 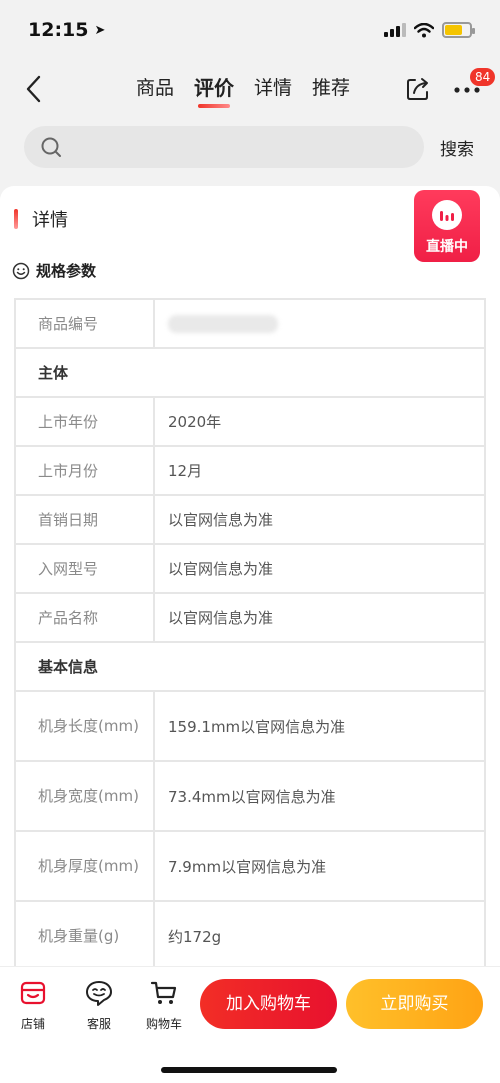 I want to click on section-marker, so click(x=16, y=219).